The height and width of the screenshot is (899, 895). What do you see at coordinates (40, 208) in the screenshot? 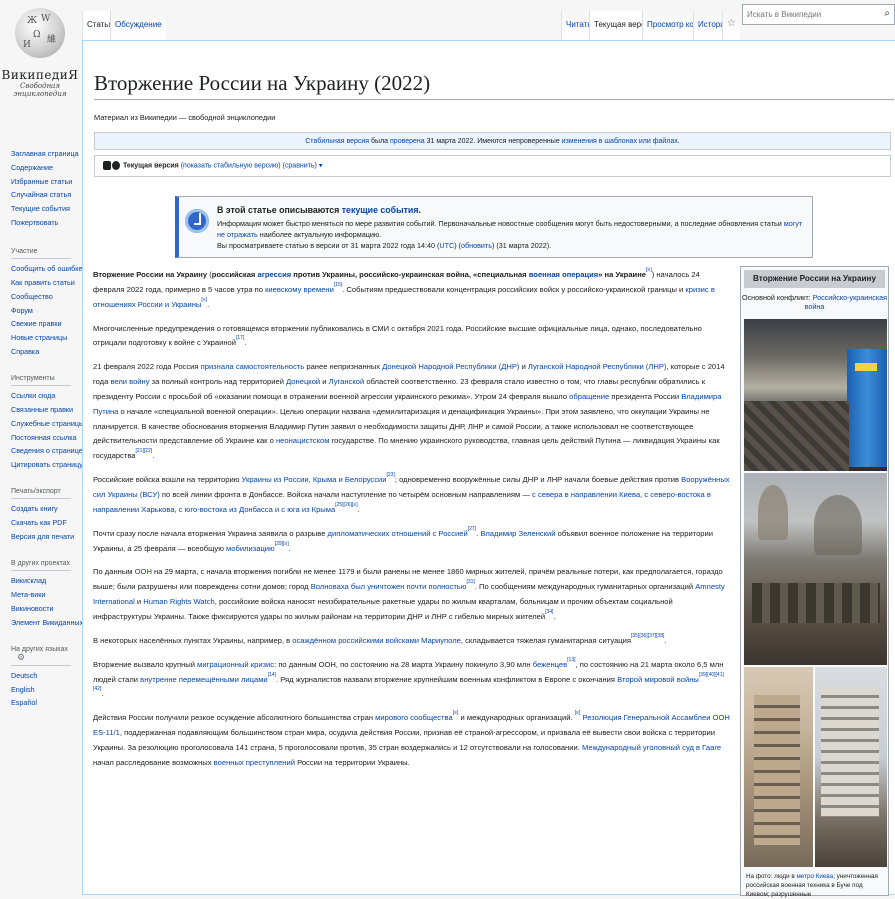
I see `sidebar-item-current-events: Текущие события` at bounding box center [40, 208].